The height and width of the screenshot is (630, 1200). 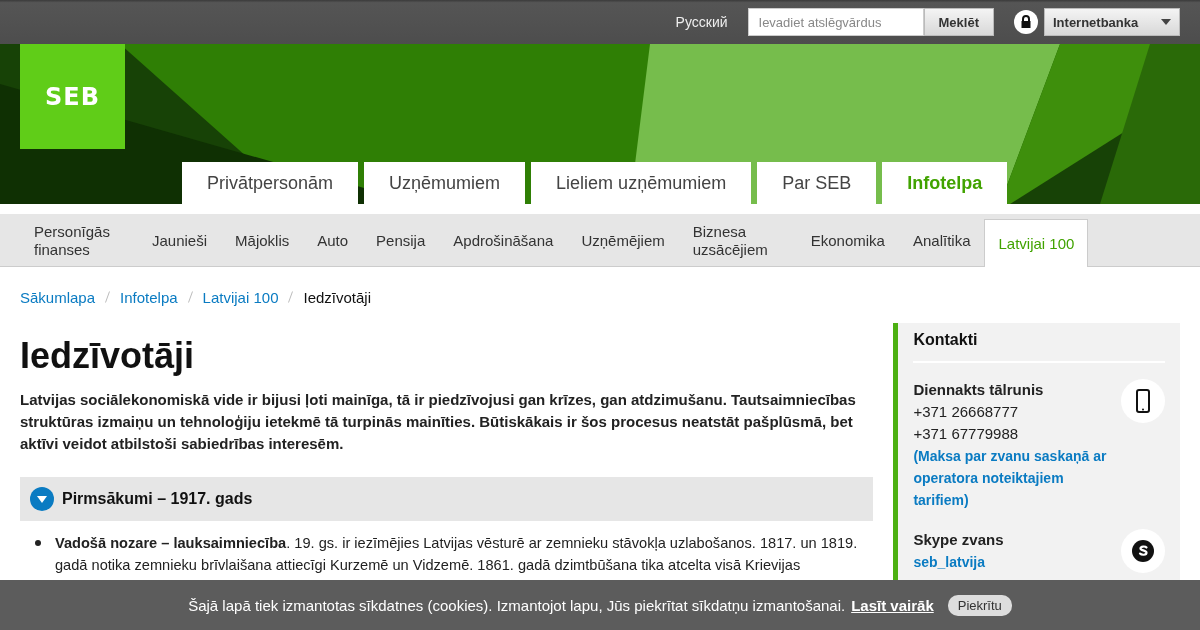 I want to click on sub-nav-item: Ekonomika, so click(x=847, y=240).